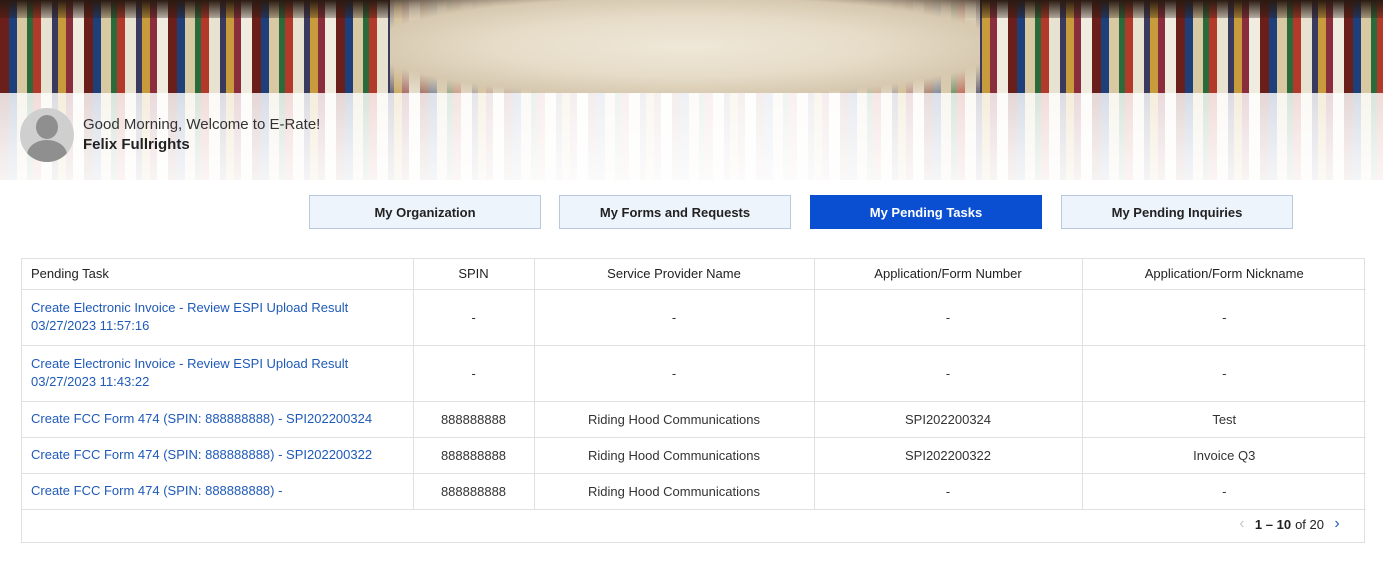  Describe the element at coordinates (1223, 274) in the screenshot. I see `column-header-form-nickname: Application/Form Nickname` at that location.